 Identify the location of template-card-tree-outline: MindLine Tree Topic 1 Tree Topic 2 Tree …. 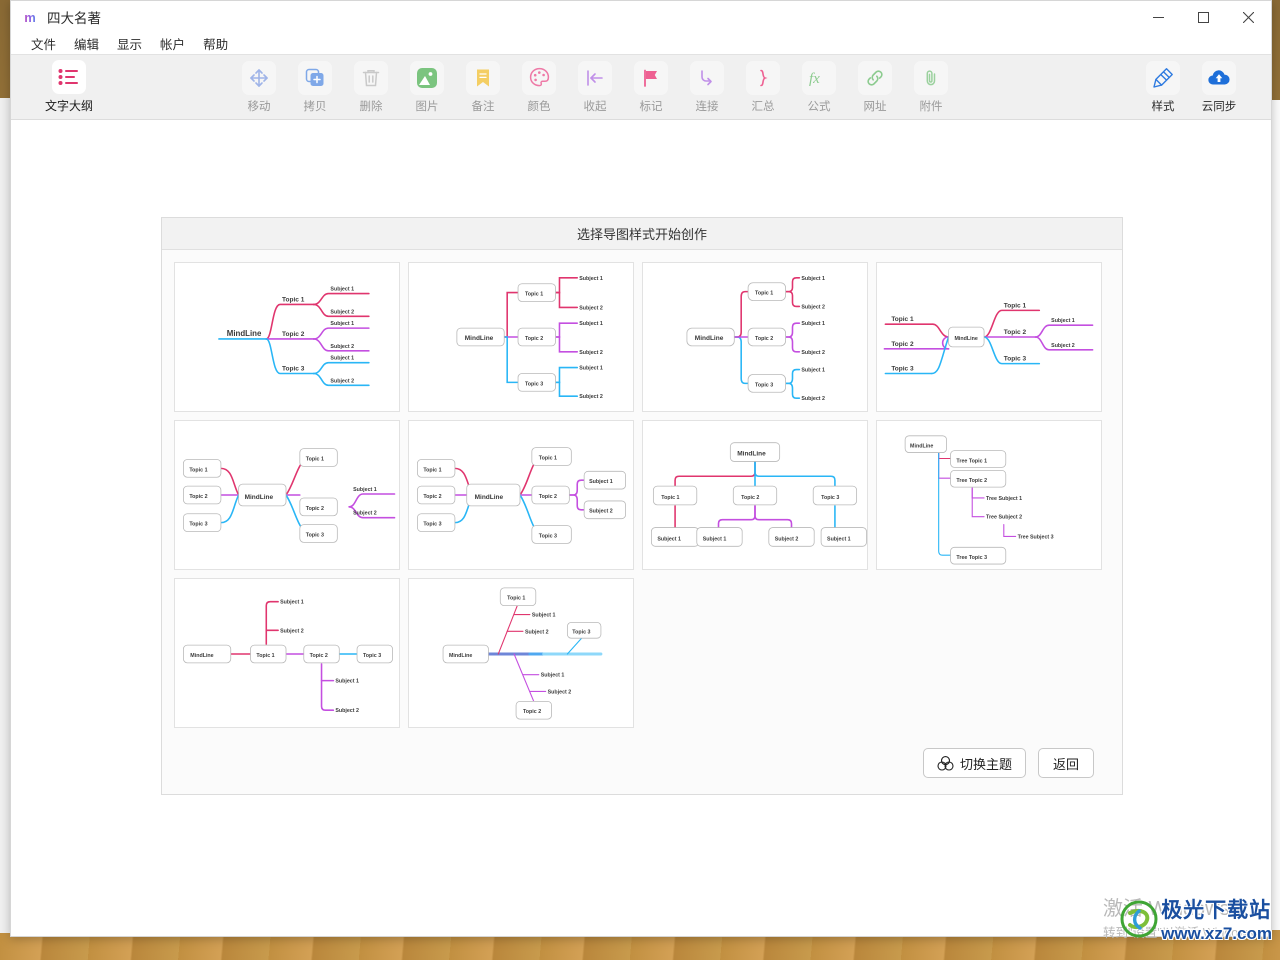
(989, 495).